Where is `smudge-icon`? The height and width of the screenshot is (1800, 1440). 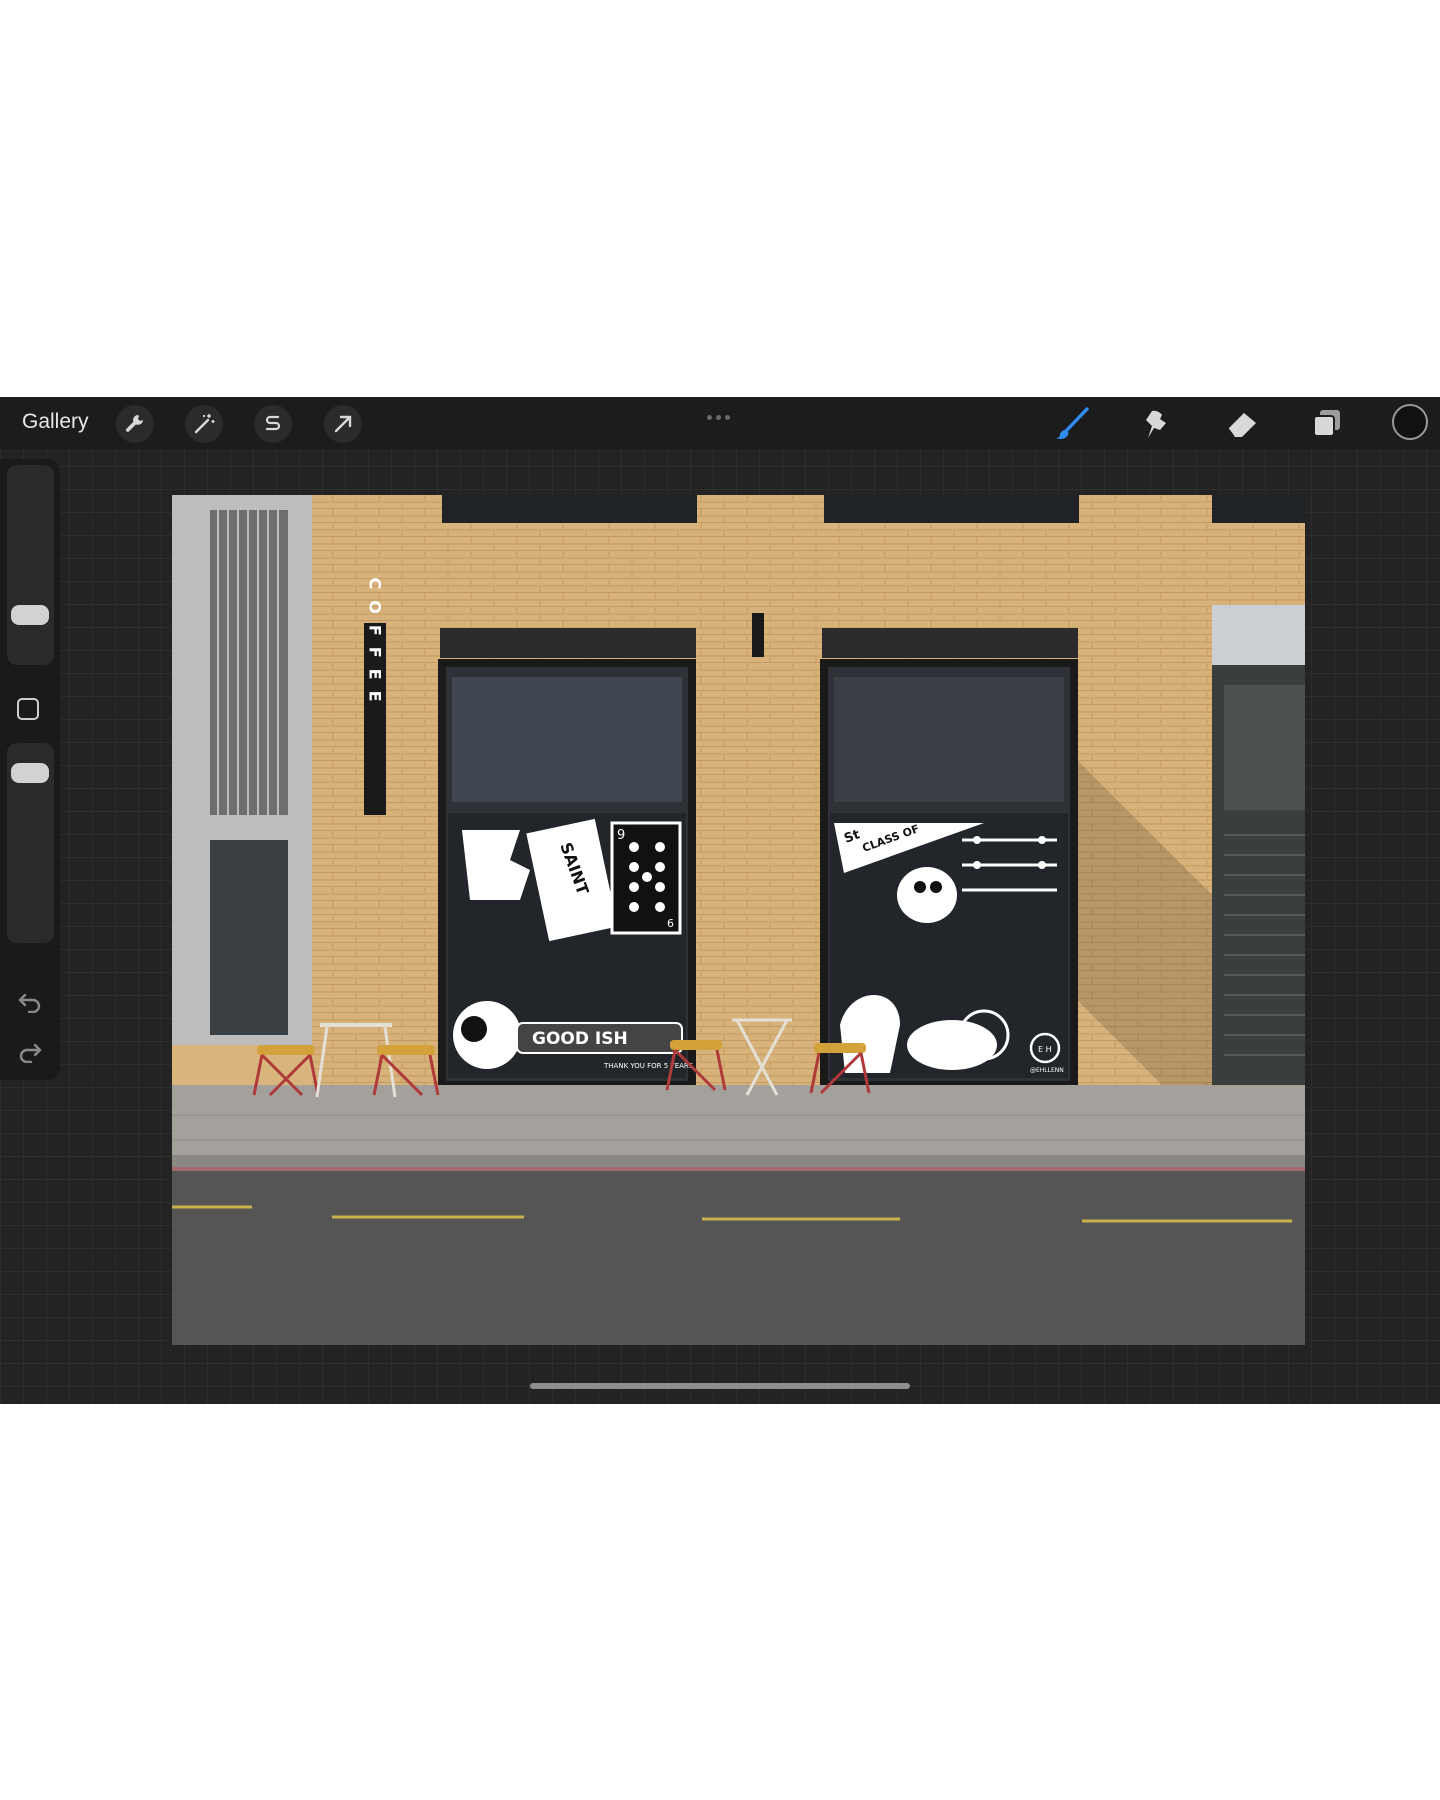
smudge-icon is located at coordinates (1157, 424).